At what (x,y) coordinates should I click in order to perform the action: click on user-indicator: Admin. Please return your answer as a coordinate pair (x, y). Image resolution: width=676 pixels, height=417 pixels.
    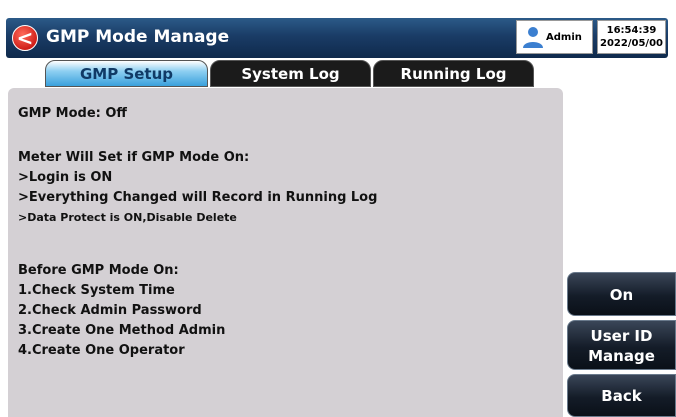
    Looking at the image, I should click on (554, 37).